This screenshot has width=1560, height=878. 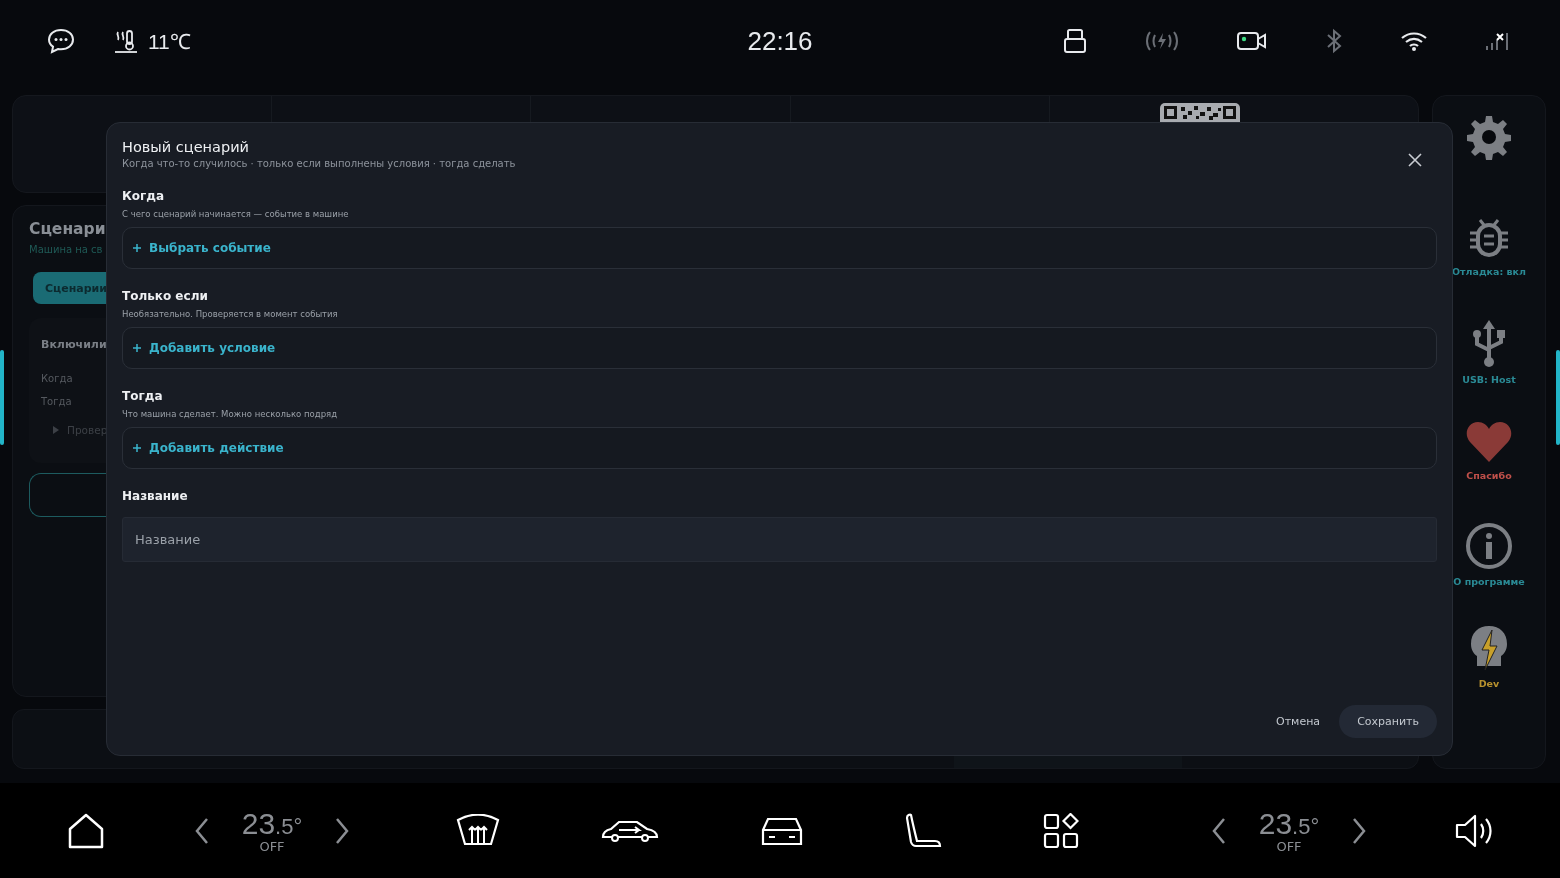 What do you see at coordinates (1252, 41) in the screenshot?
I see `camera-icon` at bounding box center [1252, 41].